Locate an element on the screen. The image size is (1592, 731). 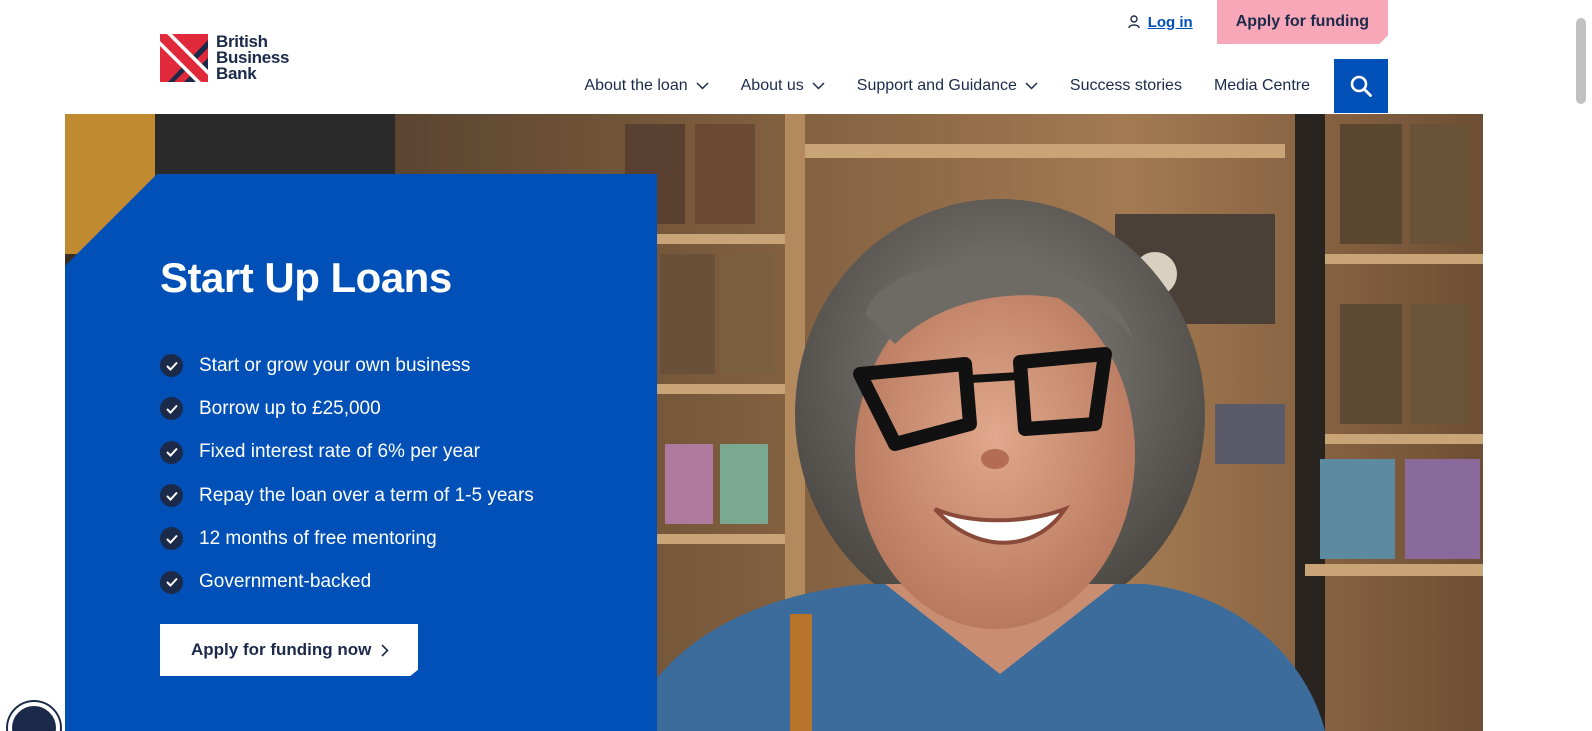
benefit-text: Borrow up to £25,000 is located at coordinates (290, 408).